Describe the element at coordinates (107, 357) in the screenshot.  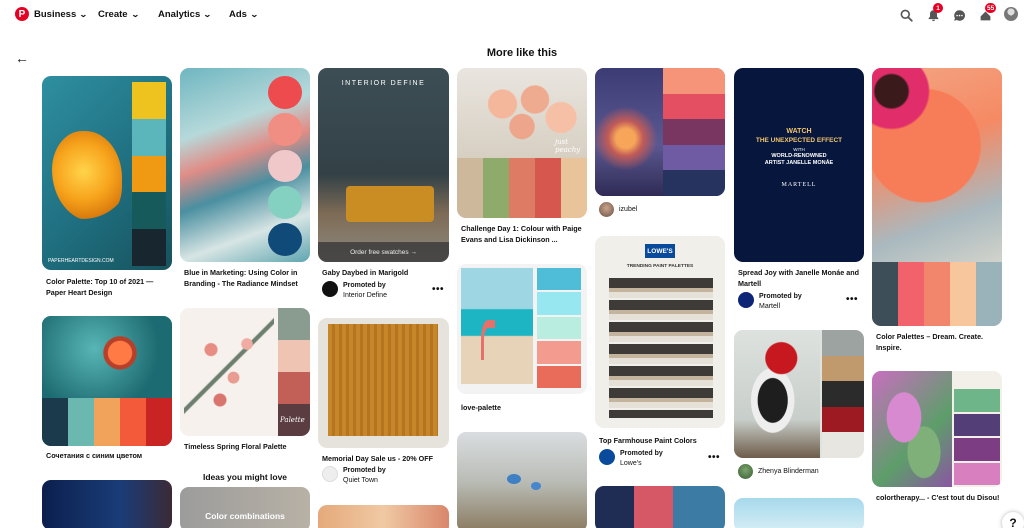
I see `rose-photo` at that location.